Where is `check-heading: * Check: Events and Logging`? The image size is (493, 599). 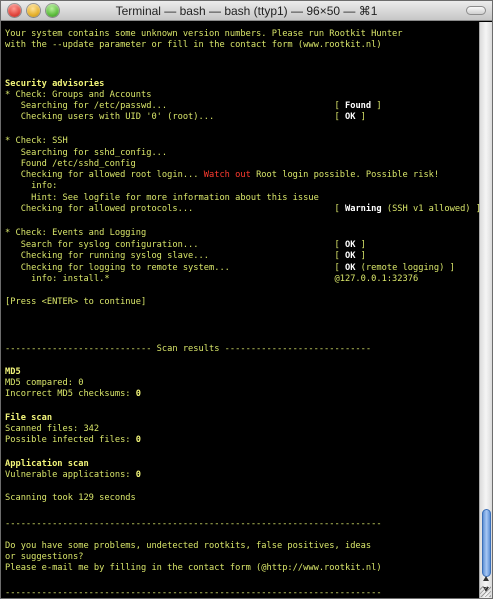
check-heading: * Check: Events and Logging is located at coordinates (76, 233).